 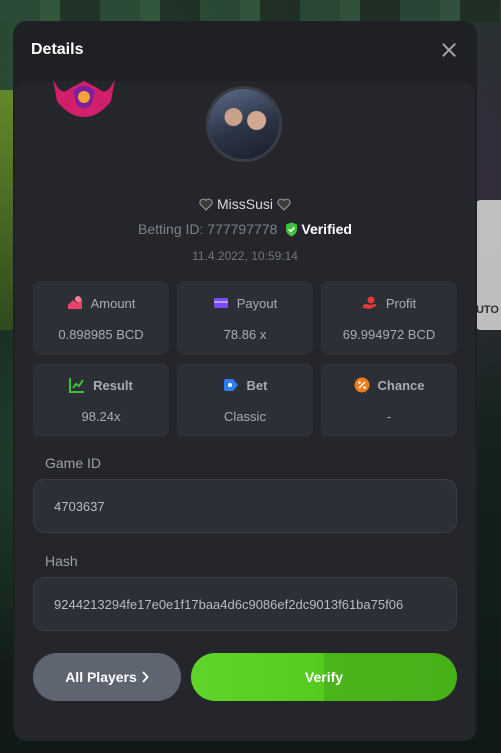 What do you see at coordinates (101, 318) in the screenshot?
I see `stat-card-amount: Amount 0.898985 BCD` at bounding box center [101, 318].